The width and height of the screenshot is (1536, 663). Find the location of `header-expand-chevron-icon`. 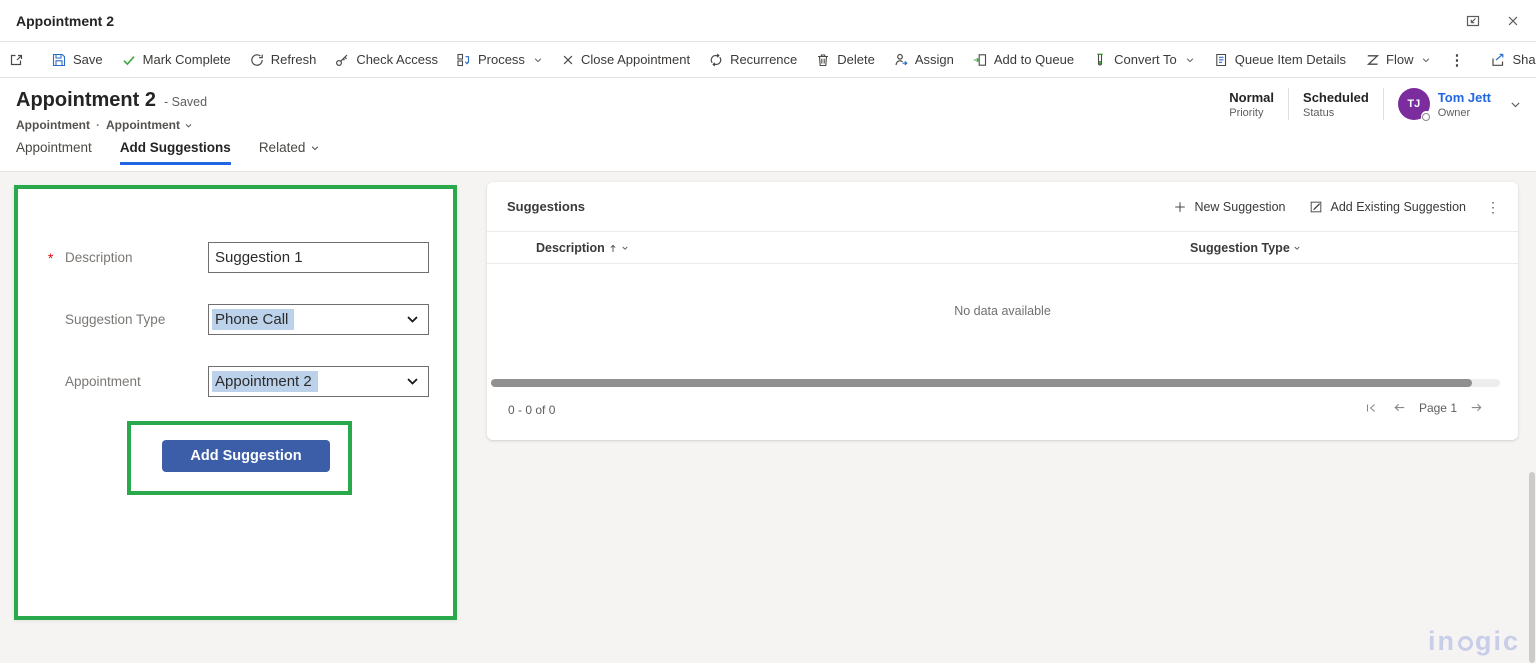

header-expand-chevron-icon is located at coordinates (1515, 104).